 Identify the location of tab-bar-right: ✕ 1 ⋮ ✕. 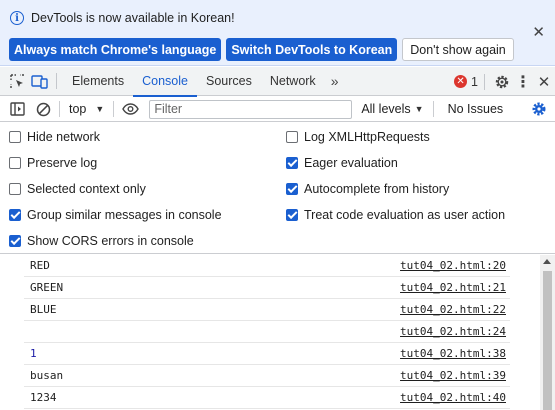
(504, 81).